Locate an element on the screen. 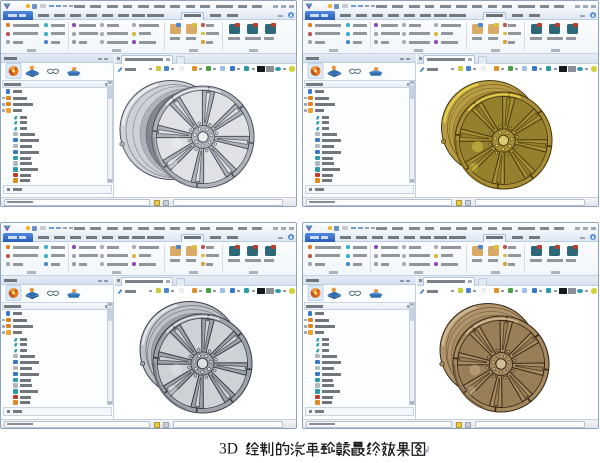  svg-text: 3D is located at coordinates (228, 449).